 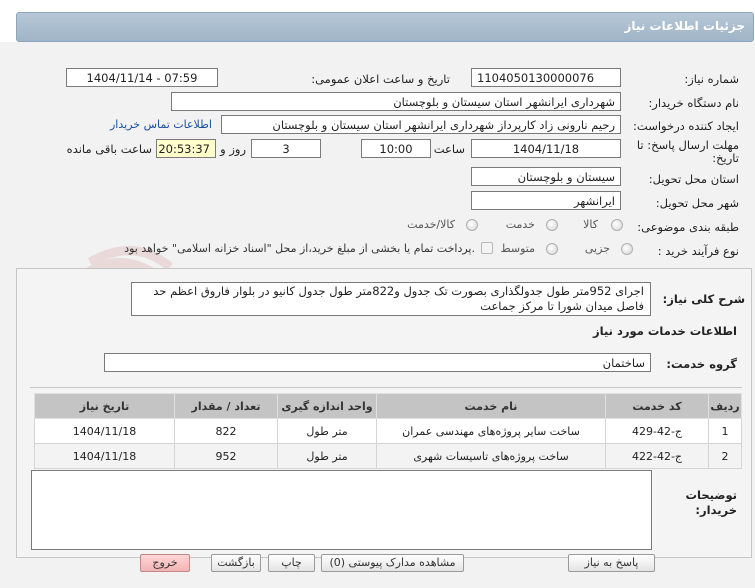 I want to click on back-button: بازگشت, so click(x=236, y=563).